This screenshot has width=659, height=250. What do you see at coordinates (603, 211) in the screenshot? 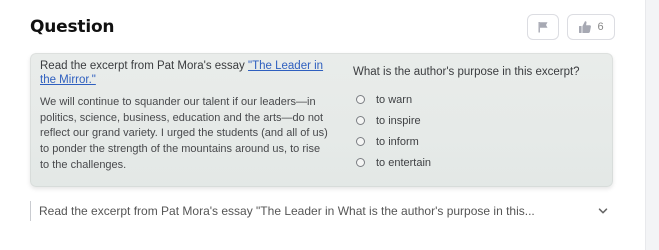
I see `chevron-down-icon` at bounding box center [603, 211].